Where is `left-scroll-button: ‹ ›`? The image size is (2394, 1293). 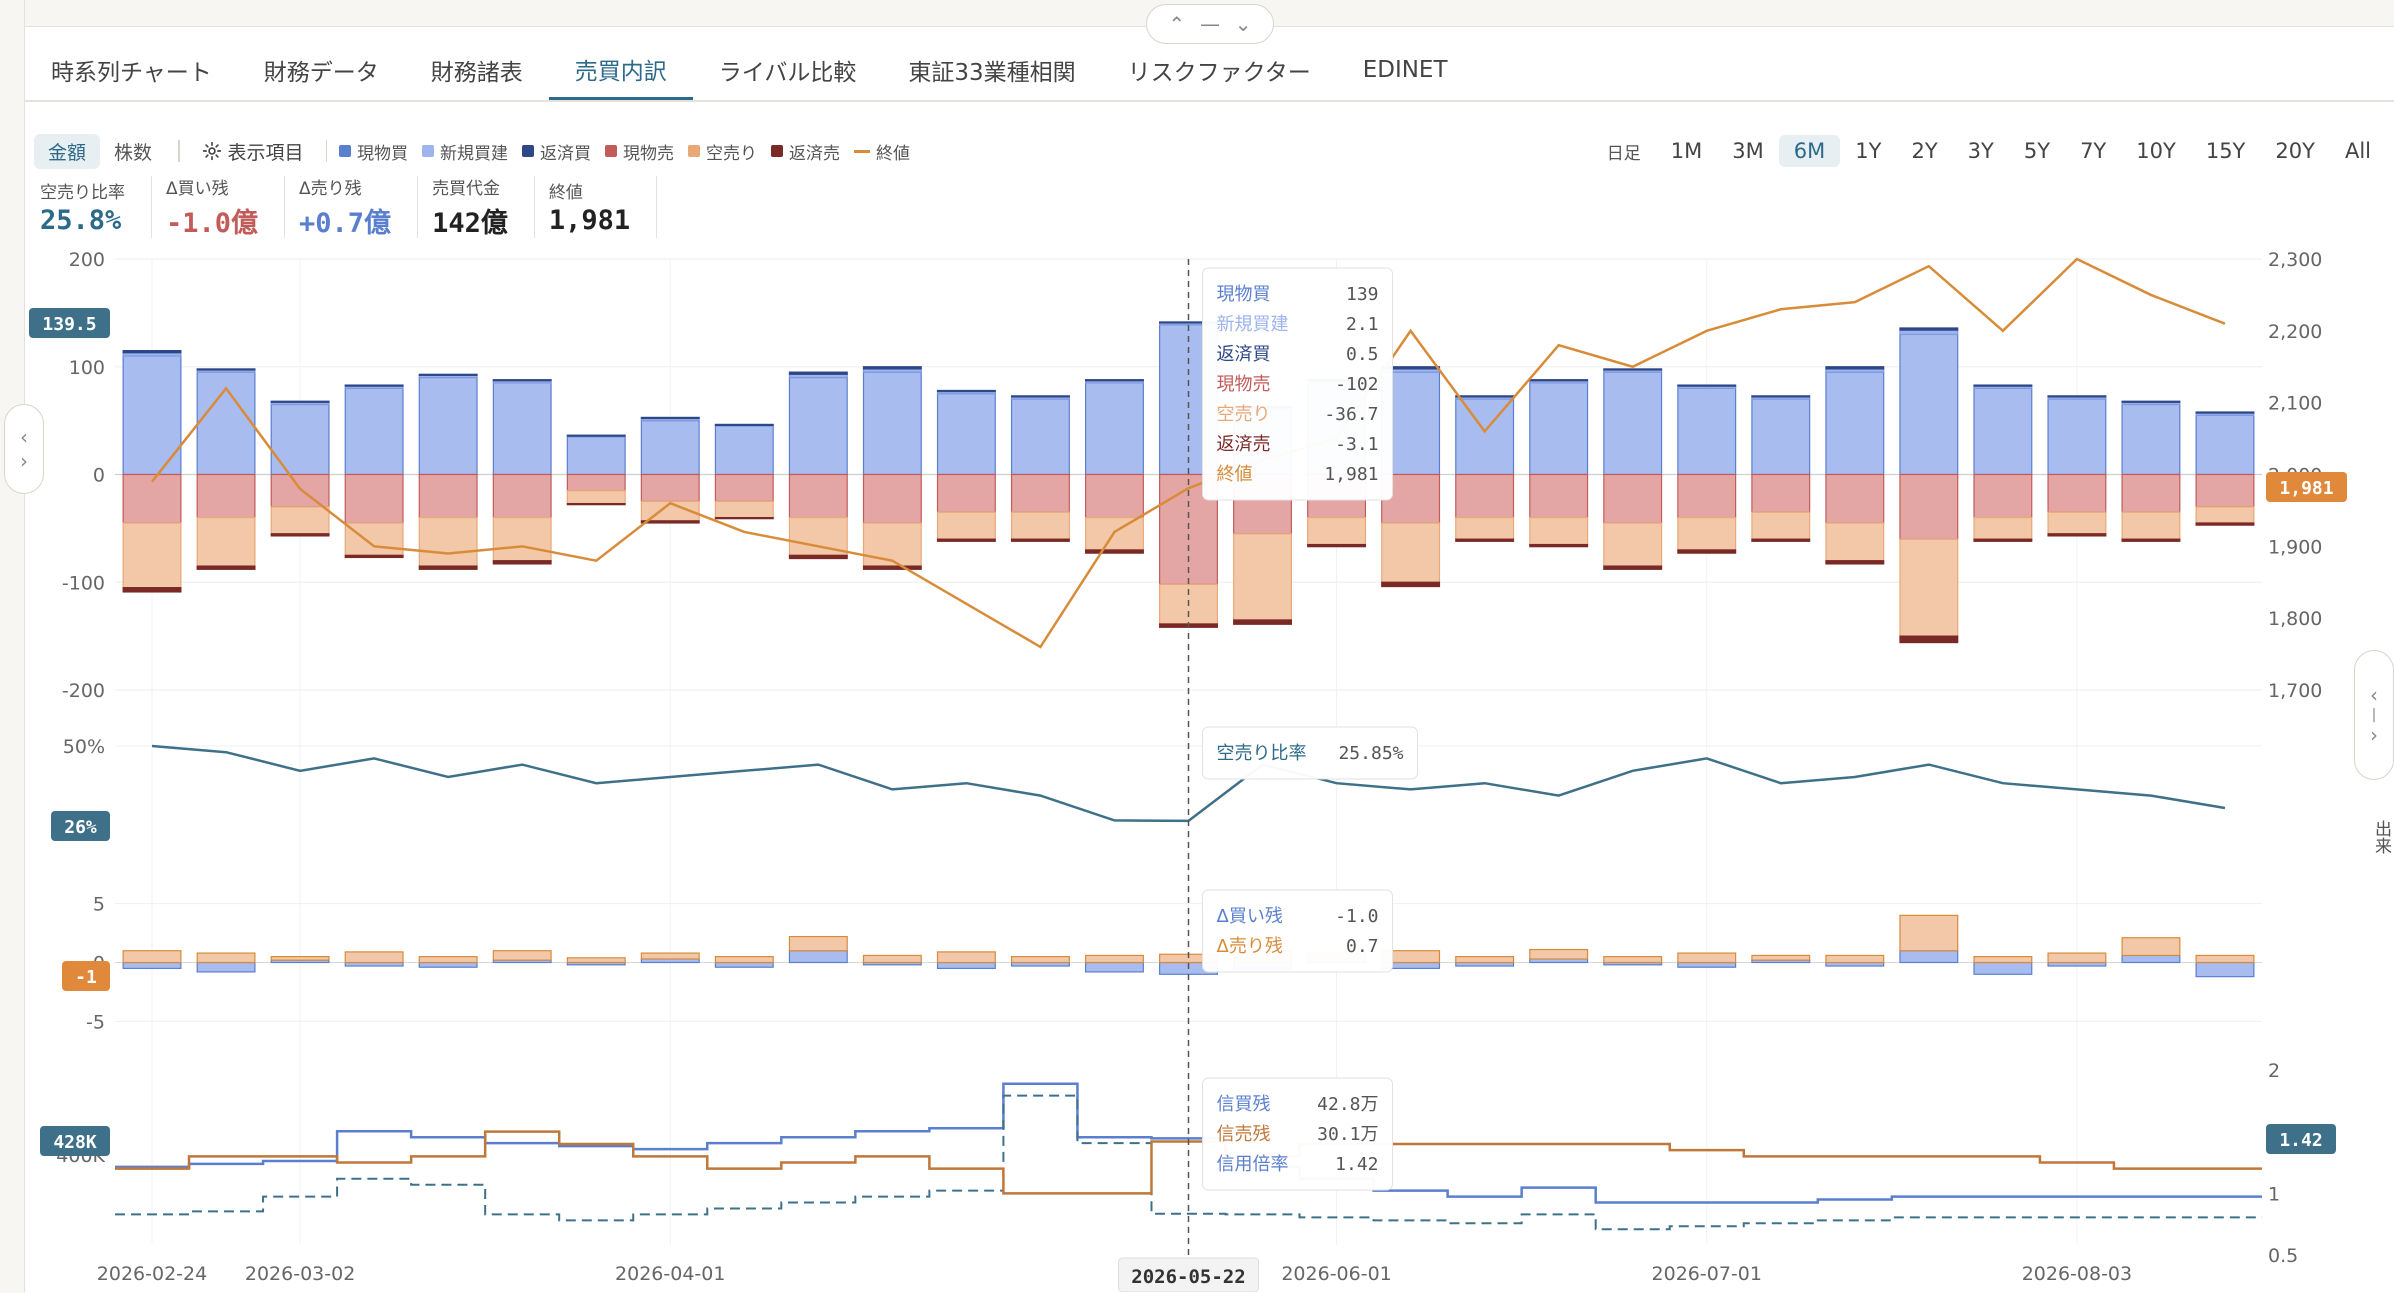 left-scroll-button: ‹ › is located at coordinates (24, 449).